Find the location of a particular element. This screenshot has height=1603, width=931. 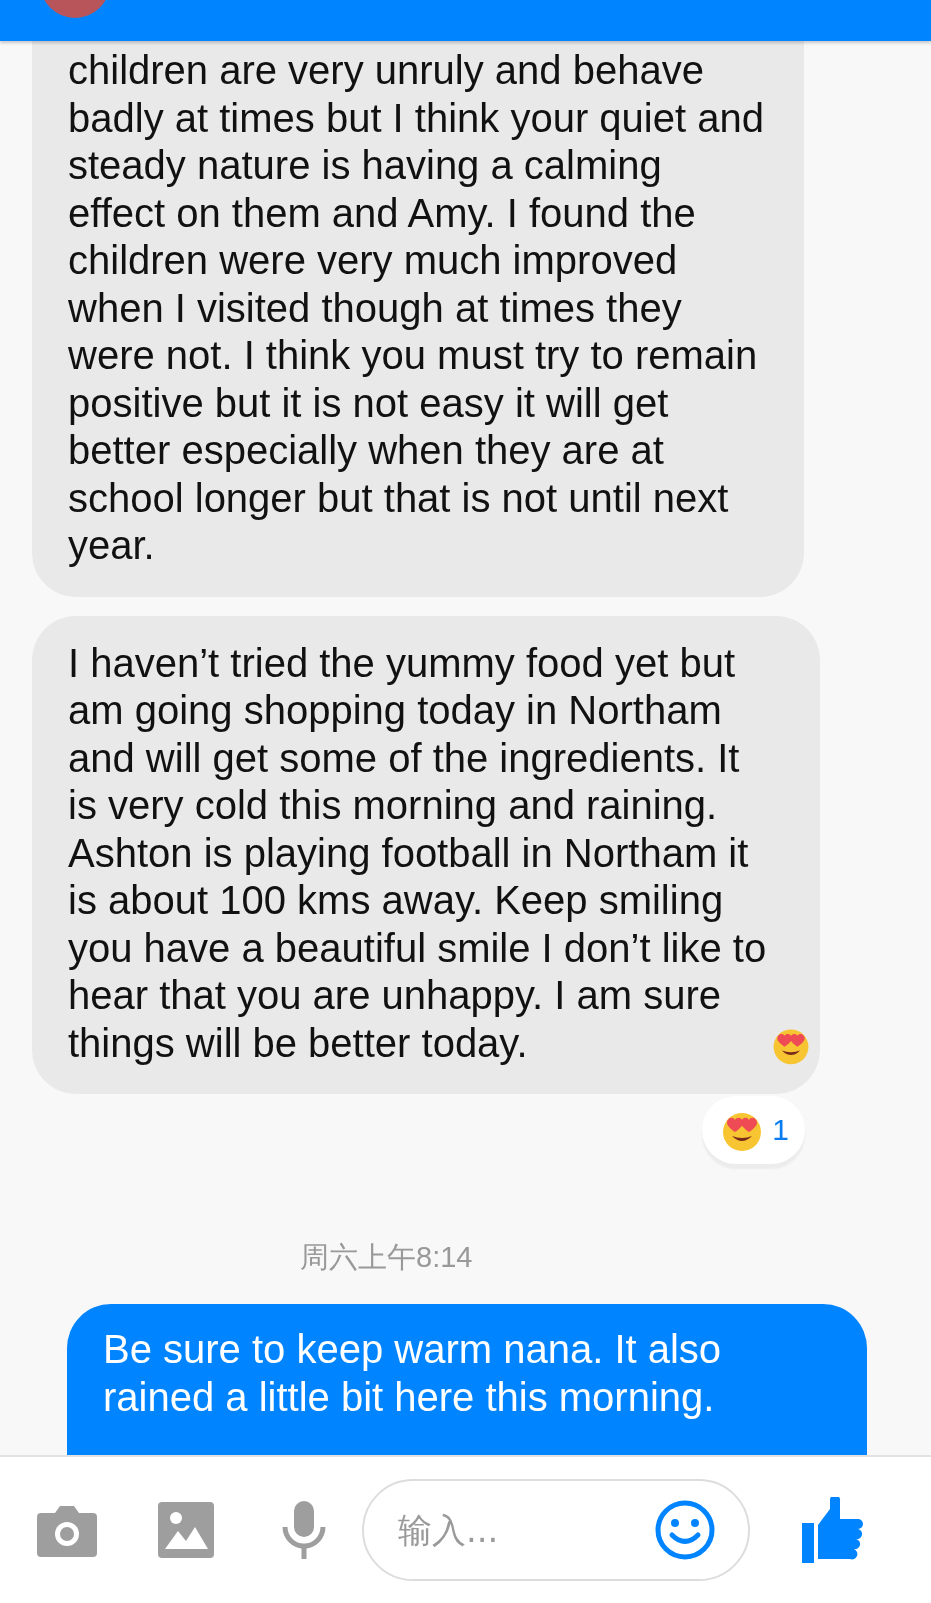

microphone-icon is located at coordinates (304, 1530).